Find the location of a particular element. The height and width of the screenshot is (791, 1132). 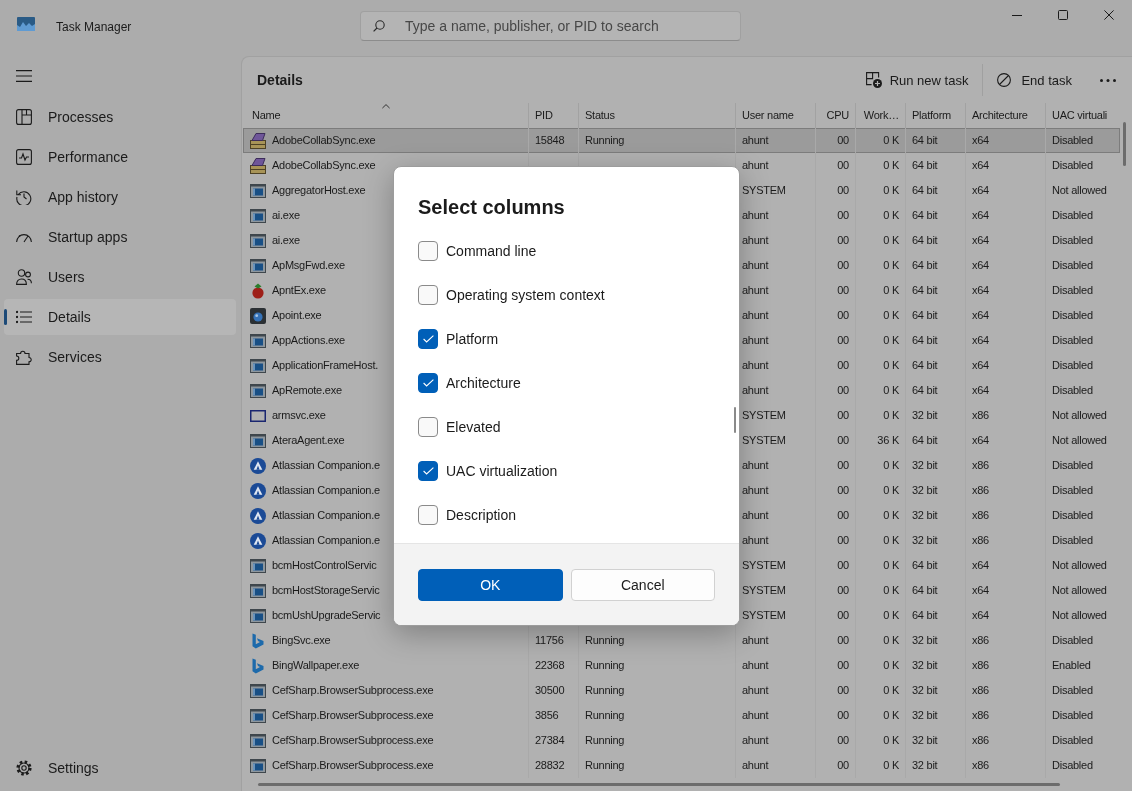

stacked-box-icon is located at coordinates (258, 165).